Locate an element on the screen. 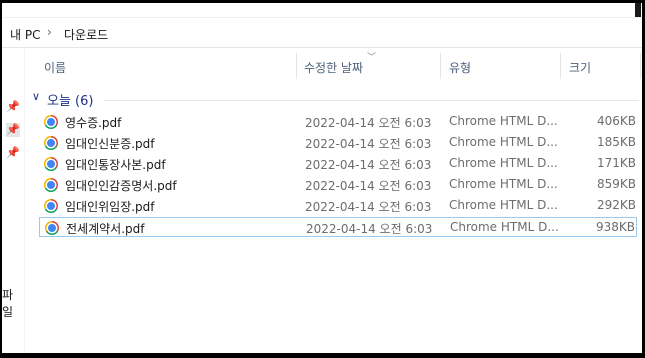 This screenshot has height=358, width=645. file-size: 859KB is located at coordinates (616, 184).